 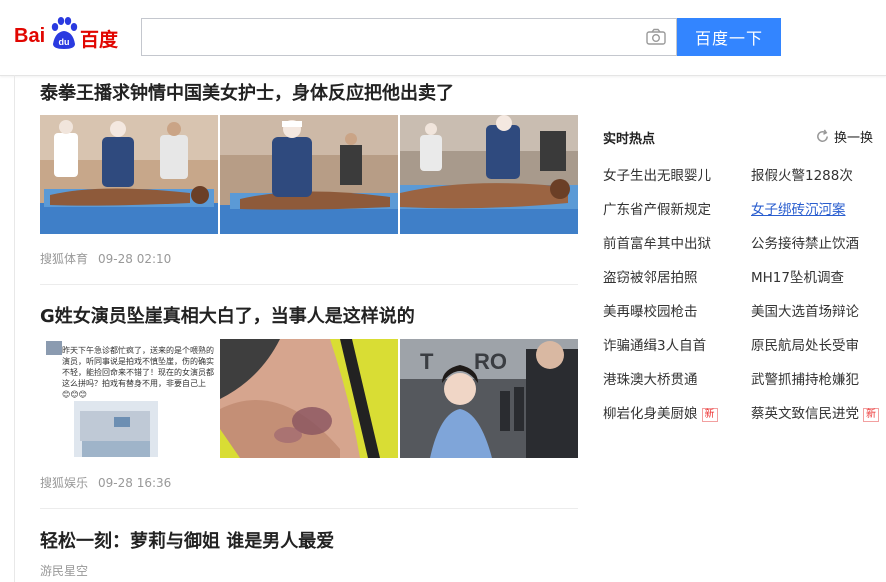 I want to click on news-item: G姓女演员坠崖真相大白了，当事人是这样说的, so click(x=309, y=317).